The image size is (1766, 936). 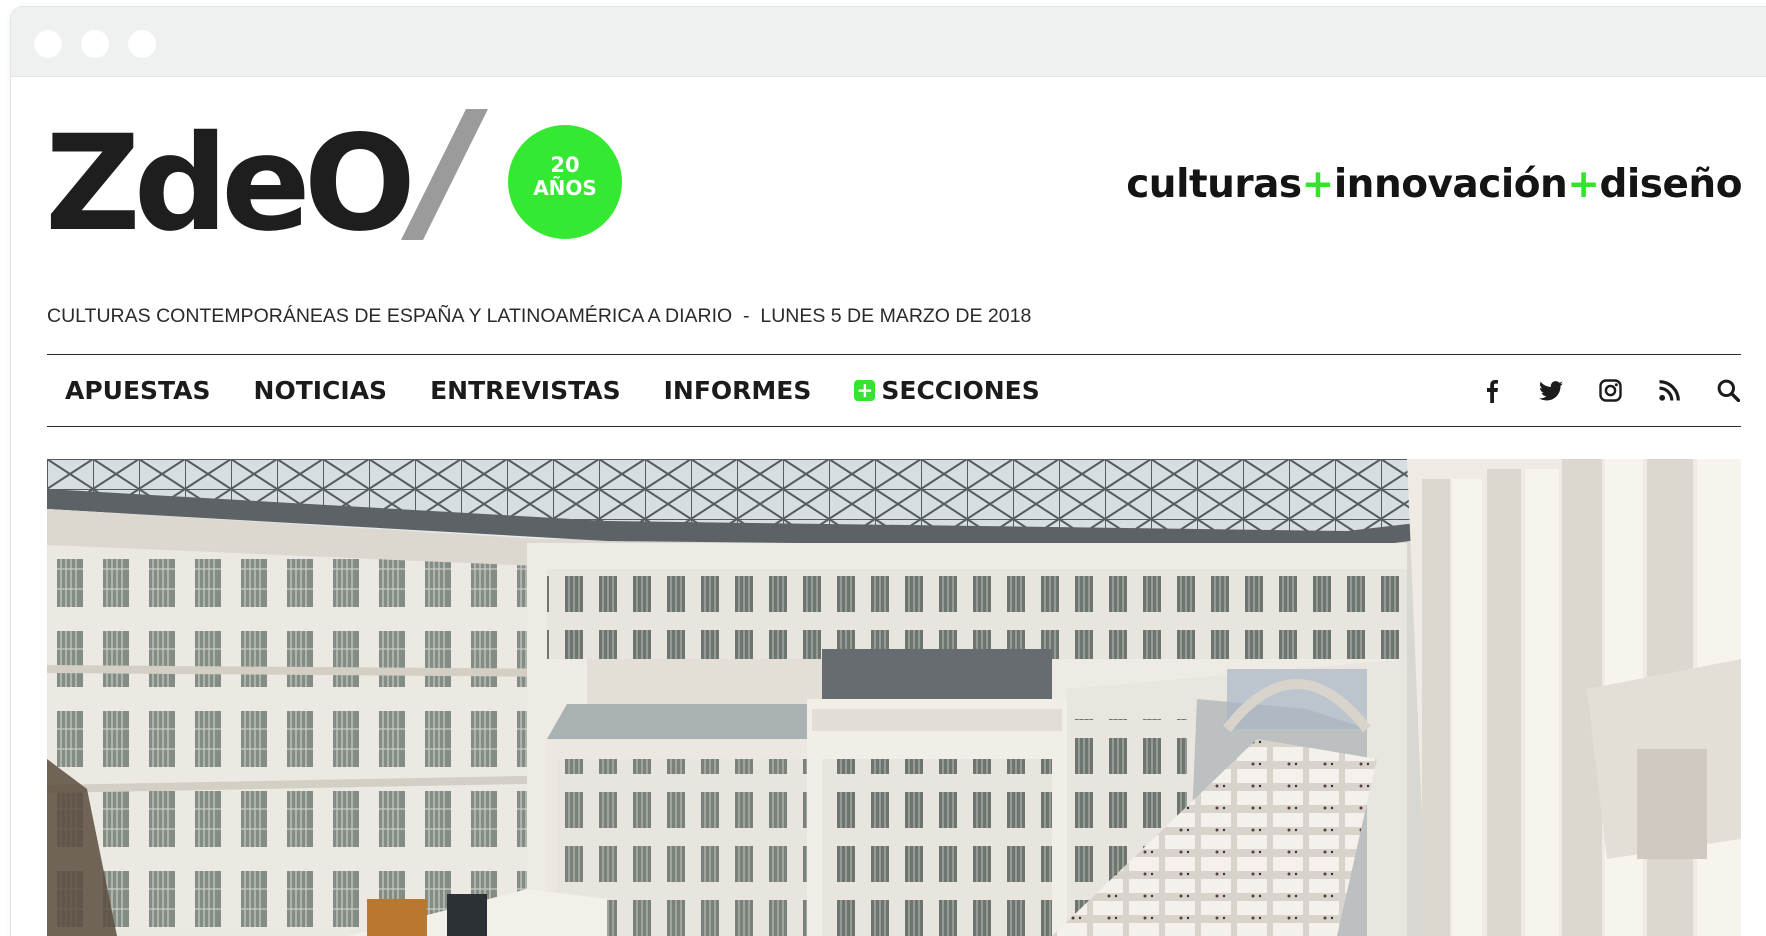 I want to click on facebook-icon, so click(x=1492, y=391).